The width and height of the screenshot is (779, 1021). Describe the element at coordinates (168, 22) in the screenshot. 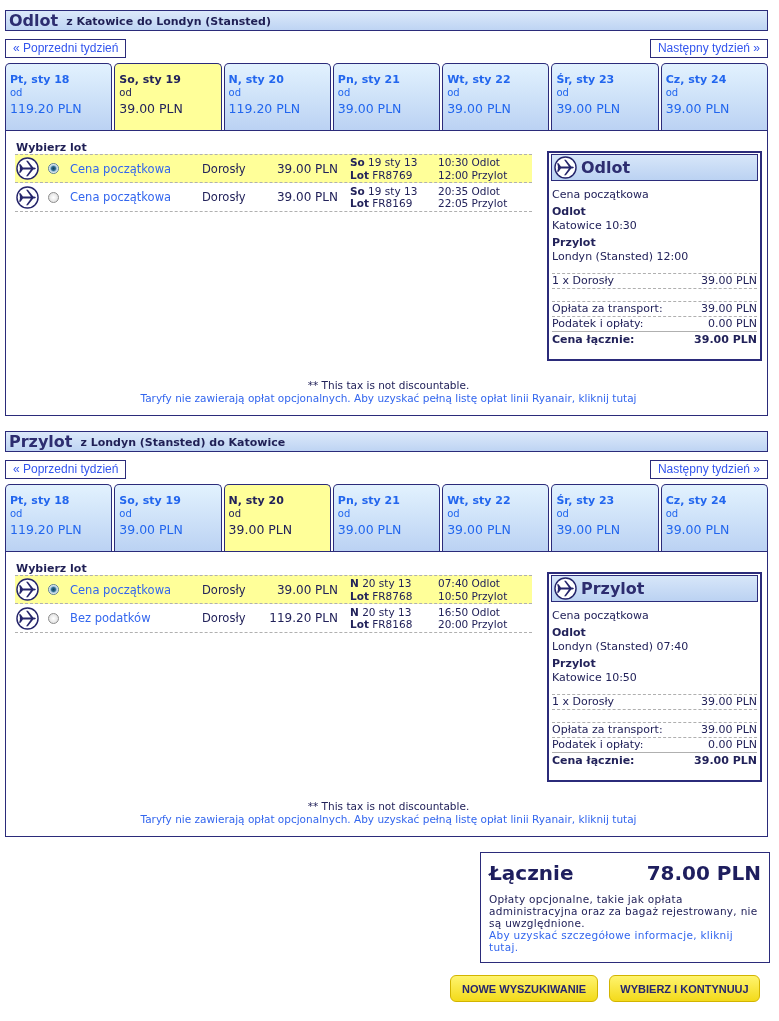

I see `route-text: z Katowice do Londyn (Stansted)` at that location.